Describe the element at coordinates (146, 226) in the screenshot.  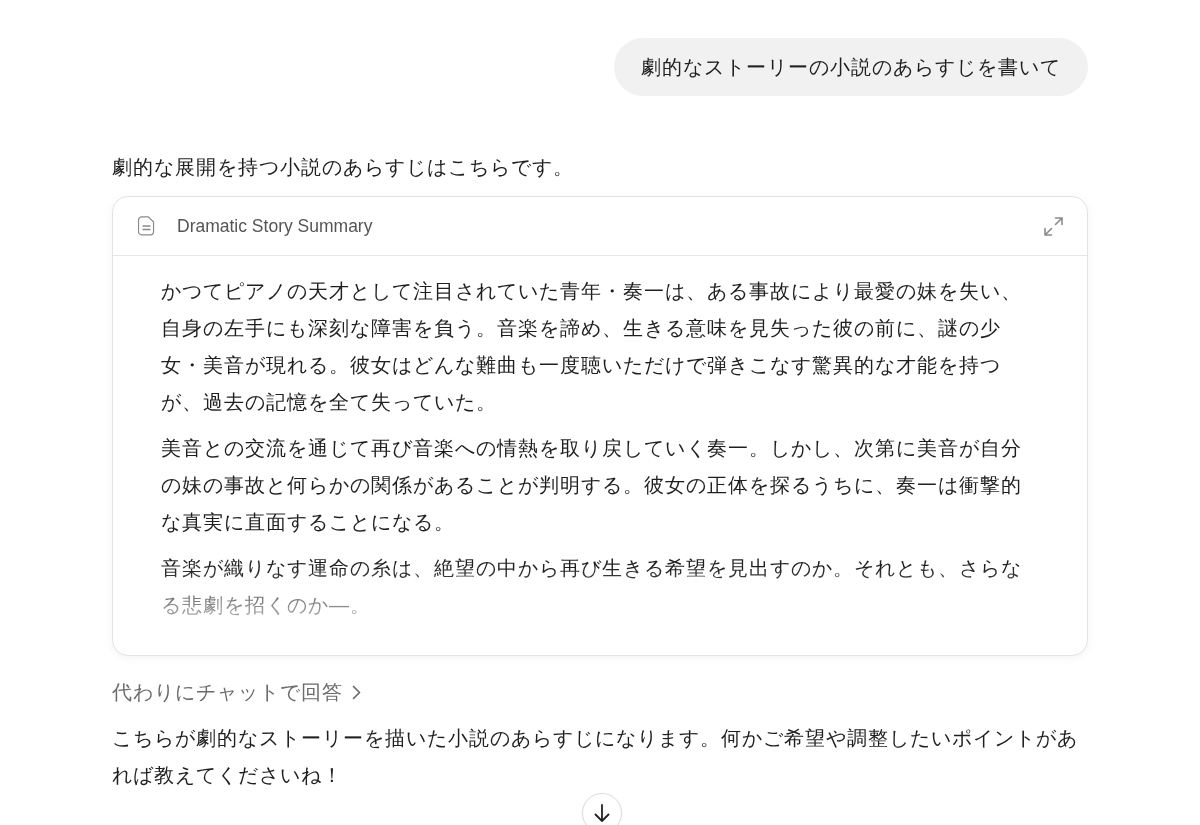
I see `document-icon` at that location.